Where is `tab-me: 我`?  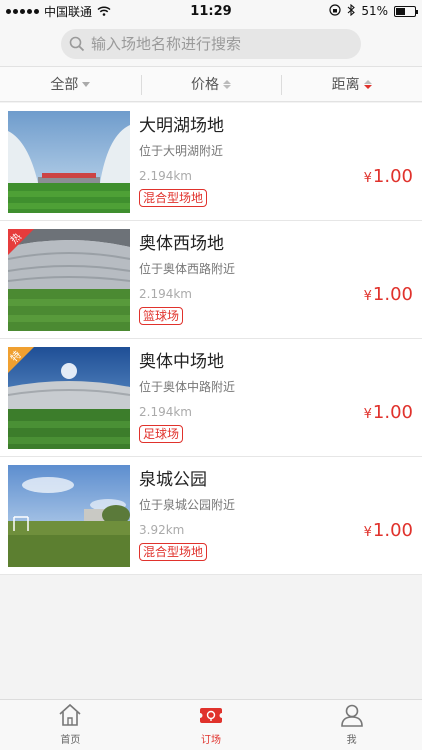
tab-me: 我 is located at coordinates (351, 725).